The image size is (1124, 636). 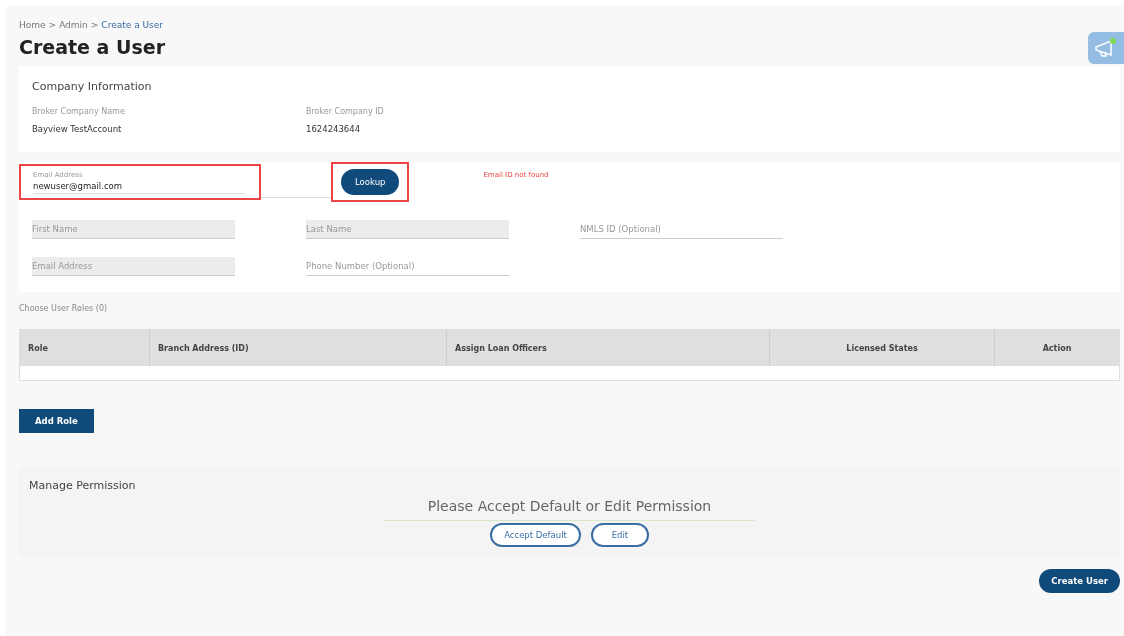 What do you see at coordinates (1057, 348) in the screenshot?
I see `column-header: Action` at bounding box center [1057, 348].